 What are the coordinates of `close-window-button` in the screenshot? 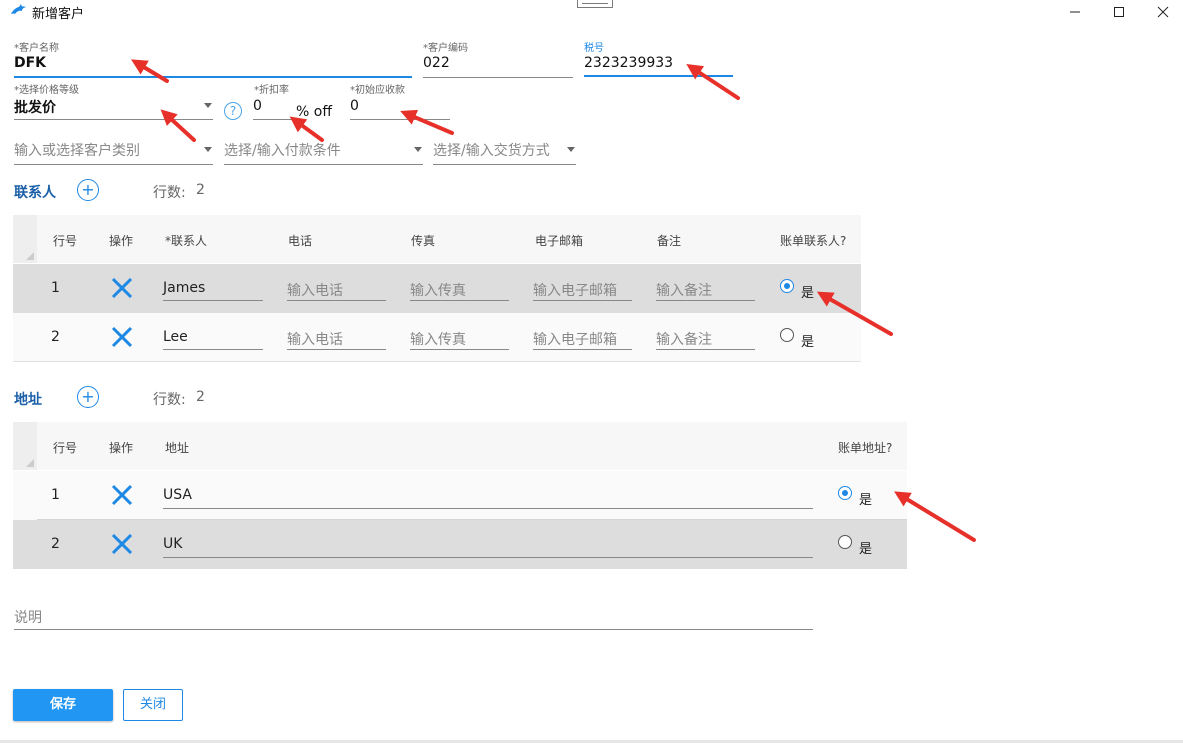 It's located at (1161, 12).